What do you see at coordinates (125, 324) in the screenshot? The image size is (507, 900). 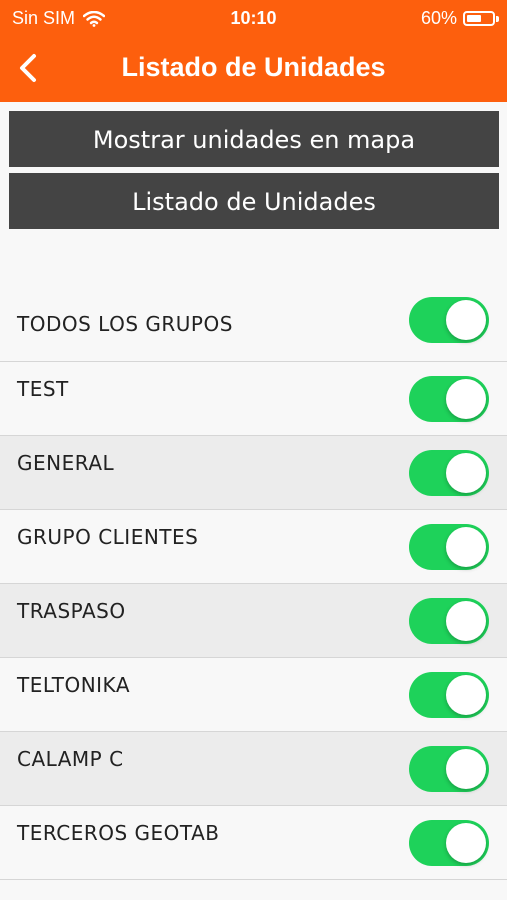 I see `group-label: TODOS LOS GRUPOS` at bounding box center [125, 324].